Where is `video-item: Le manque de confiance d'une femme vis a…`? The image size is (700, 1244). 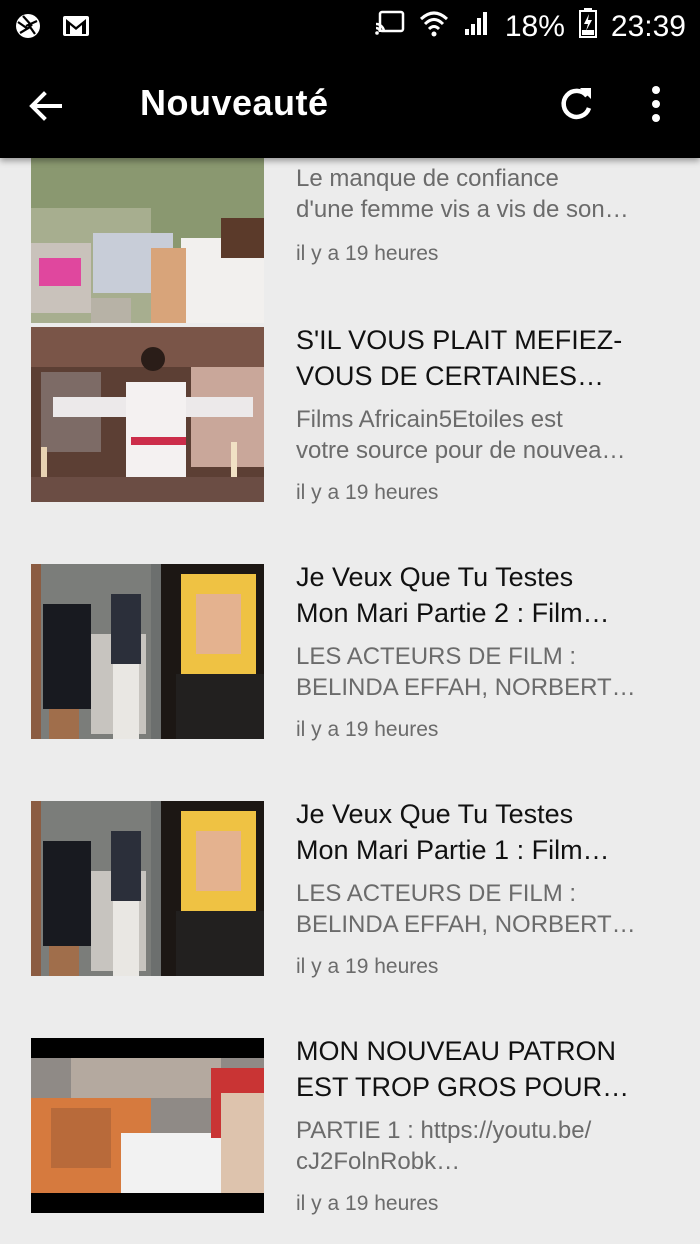
video-item: Le manque de confiance d'une femme vis a… is located at coordinates (350, 240).